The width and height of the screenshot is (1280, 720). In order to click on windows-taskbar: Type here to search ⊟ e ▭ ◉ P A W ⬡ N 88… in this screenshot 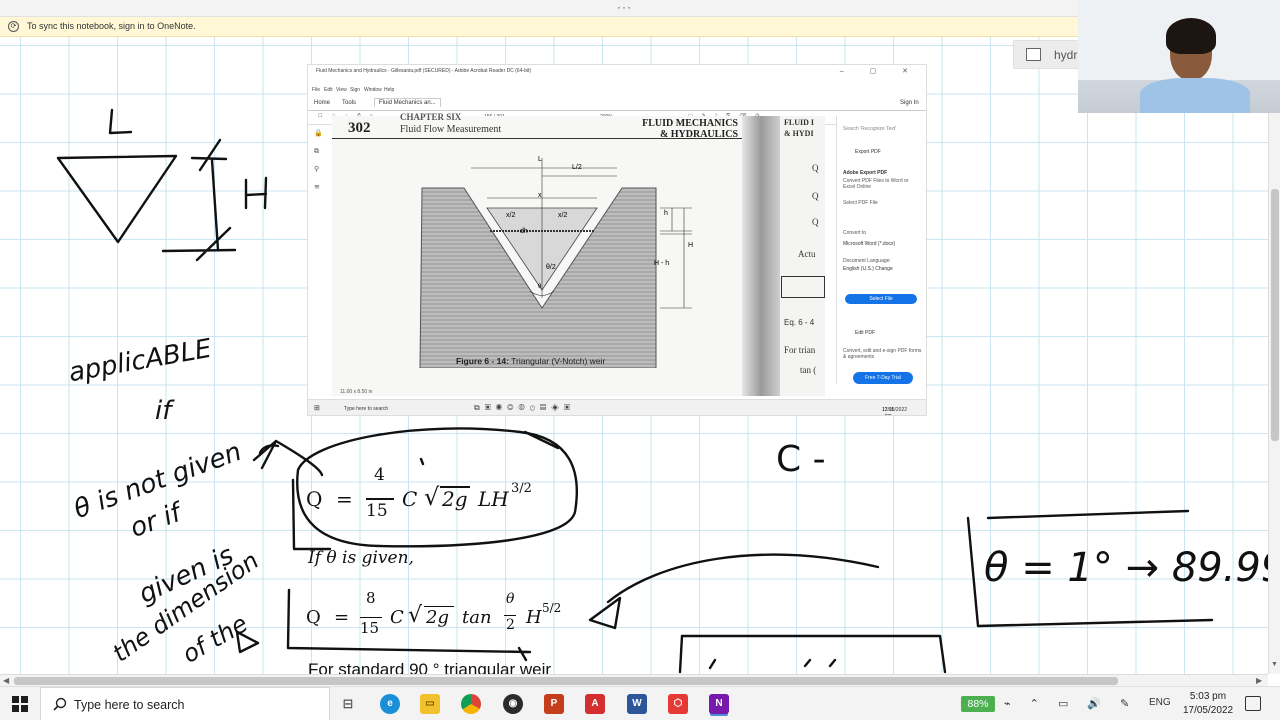, I will do `click(640, 703)`.